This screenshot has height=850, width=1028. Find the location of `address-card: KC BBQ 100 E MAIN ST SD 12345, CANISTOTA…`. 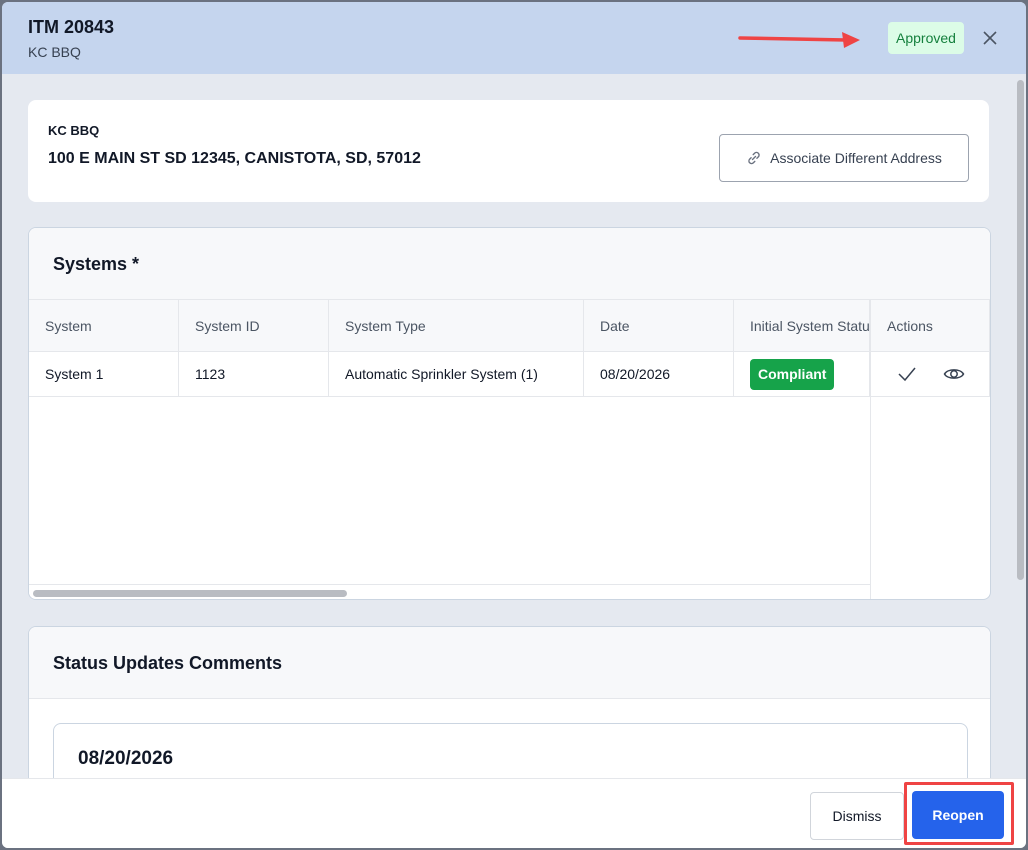

address-card: KC BBQ 100 E MAIN ST SD 12345, CANISTOTA… is located at coordinates (508, 151).